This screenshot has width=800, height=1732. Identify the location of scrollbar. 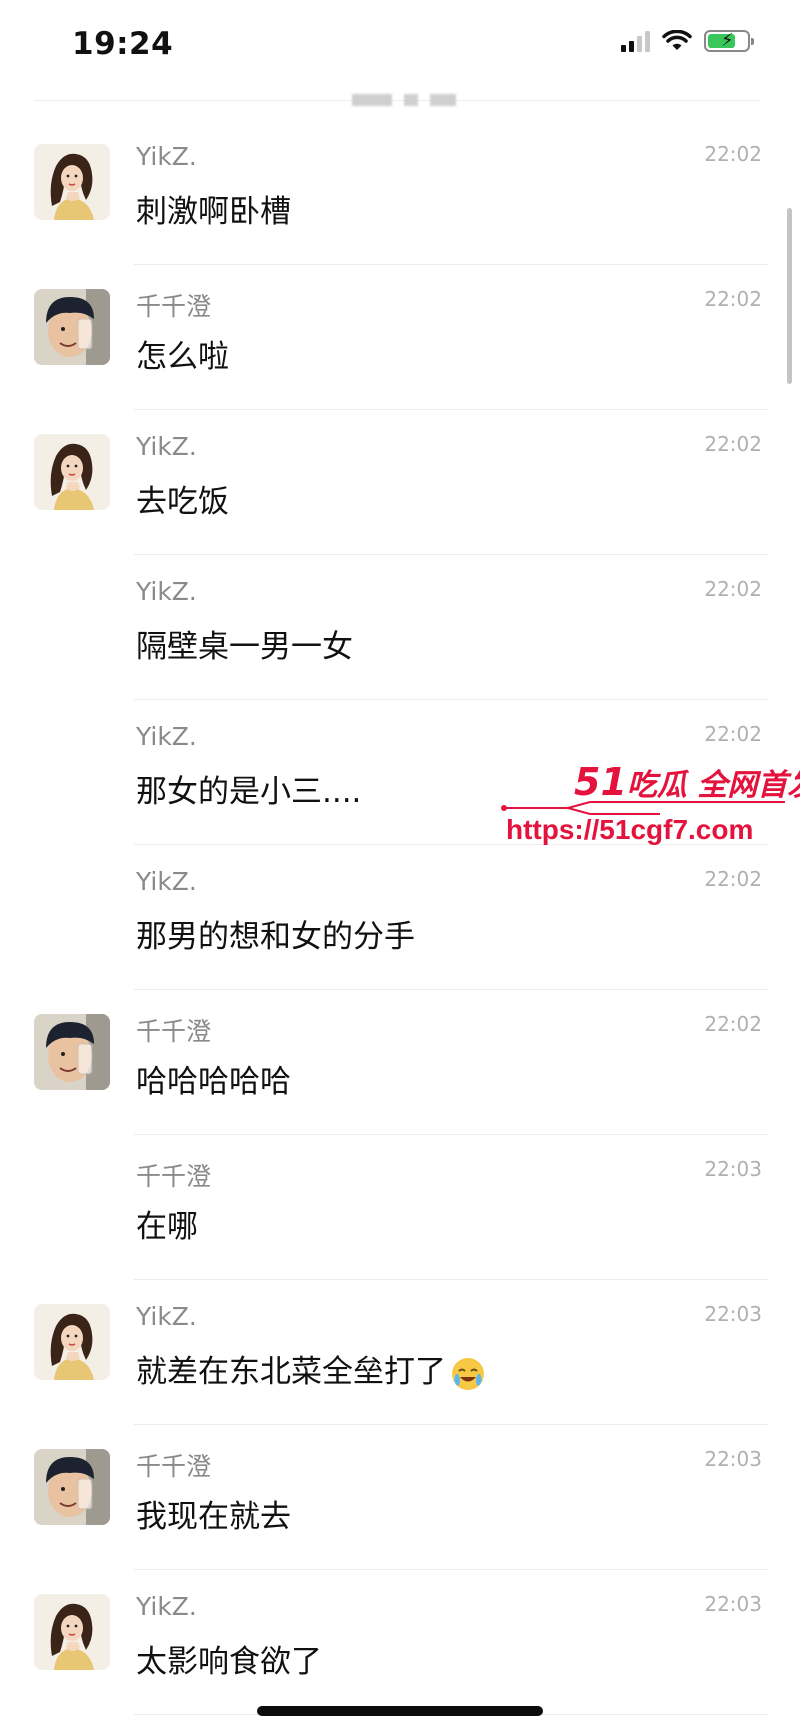
(789, 296).